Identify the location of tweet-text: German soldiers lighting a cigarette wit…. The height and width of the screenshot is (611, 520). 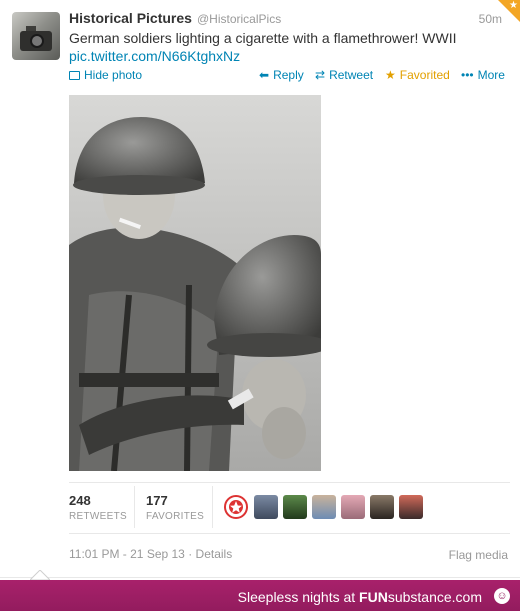
(284, 47).